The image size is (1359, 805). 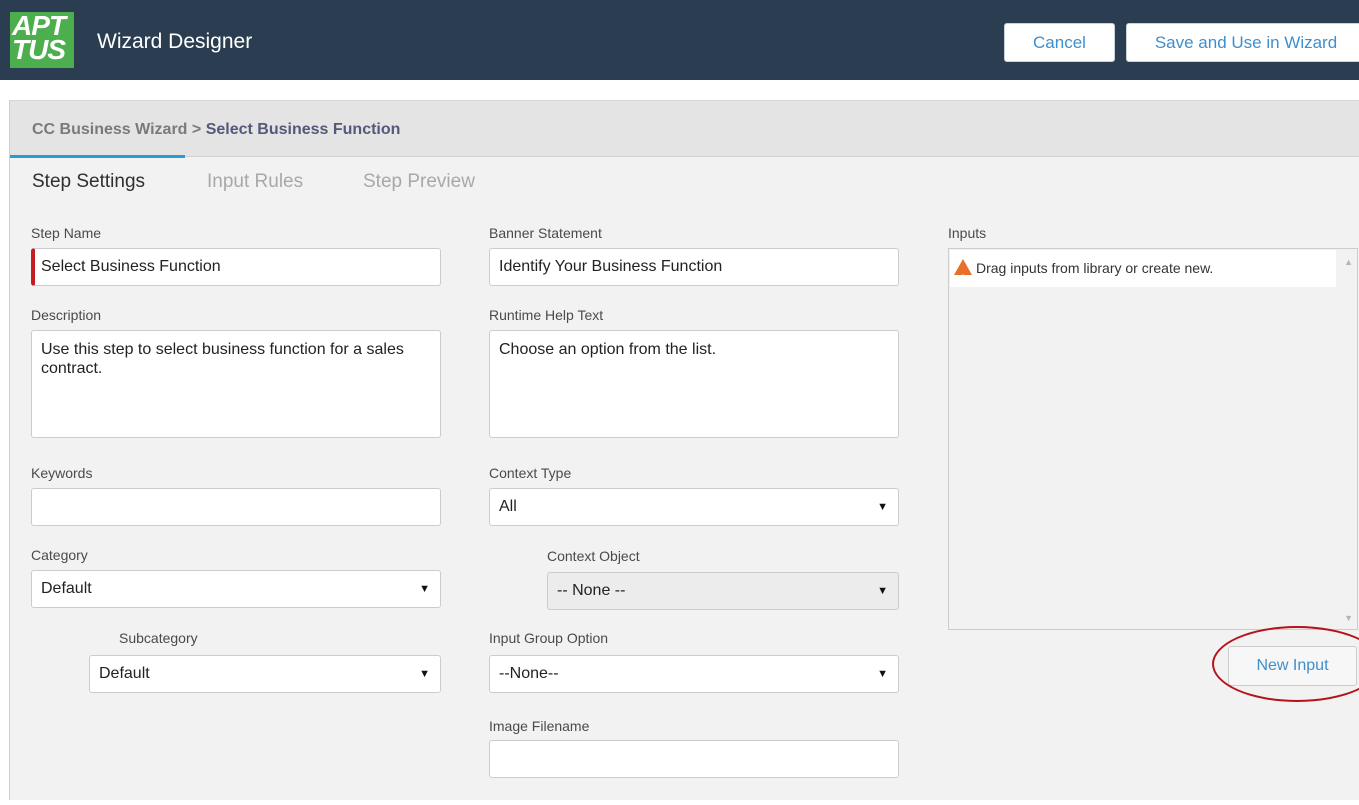 What do you see at coordinates (723, 591) in the screenshot?
I see `context-object-select: -- None -- ▼` at bounding box center [723, 591].